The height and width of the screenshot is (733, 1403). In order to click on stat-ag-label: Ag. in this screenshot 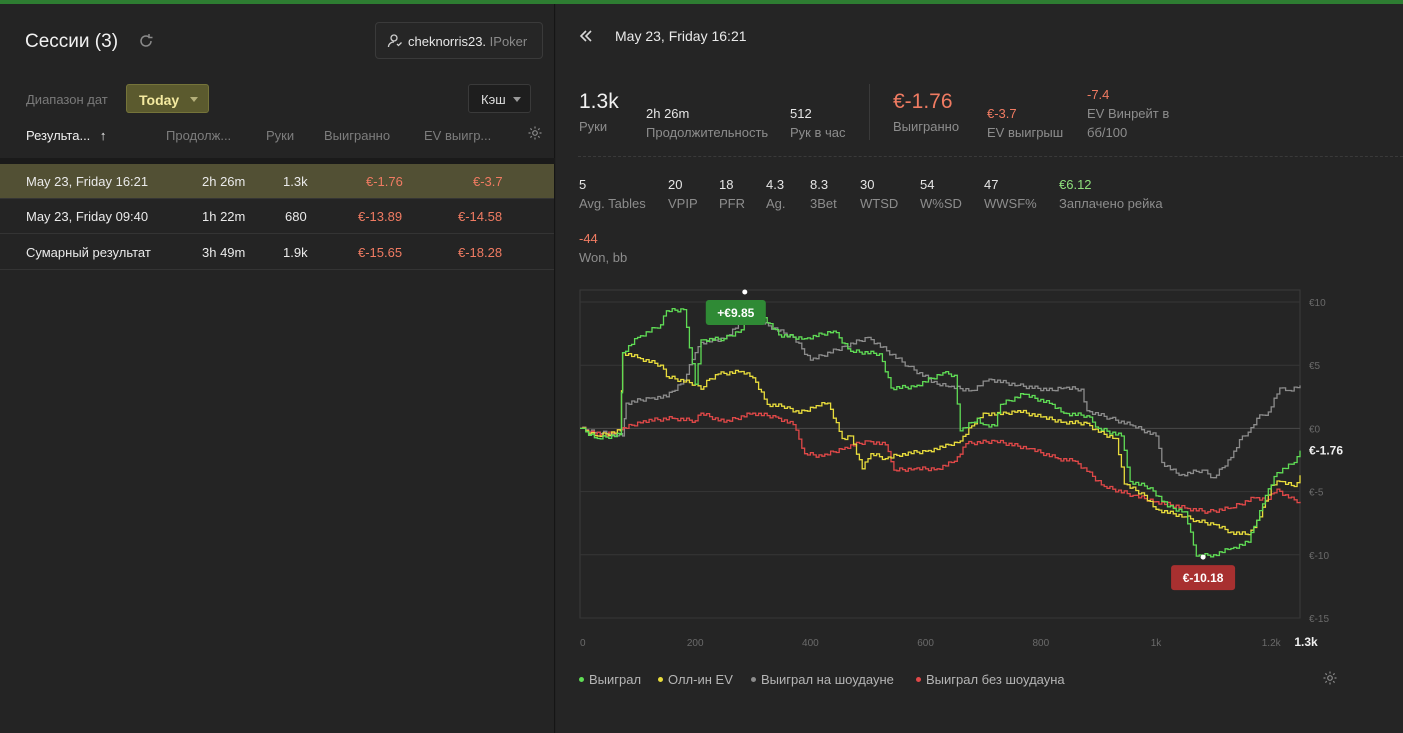, I will do `click(776, 203)`.